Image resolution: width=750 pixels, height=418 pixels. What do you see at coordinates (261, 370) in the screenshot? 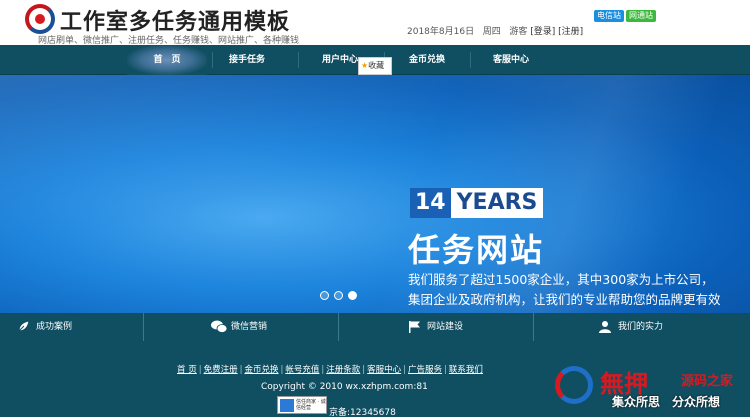
I see `footer-link: 金币兑换` at bounding box center [261, 370].